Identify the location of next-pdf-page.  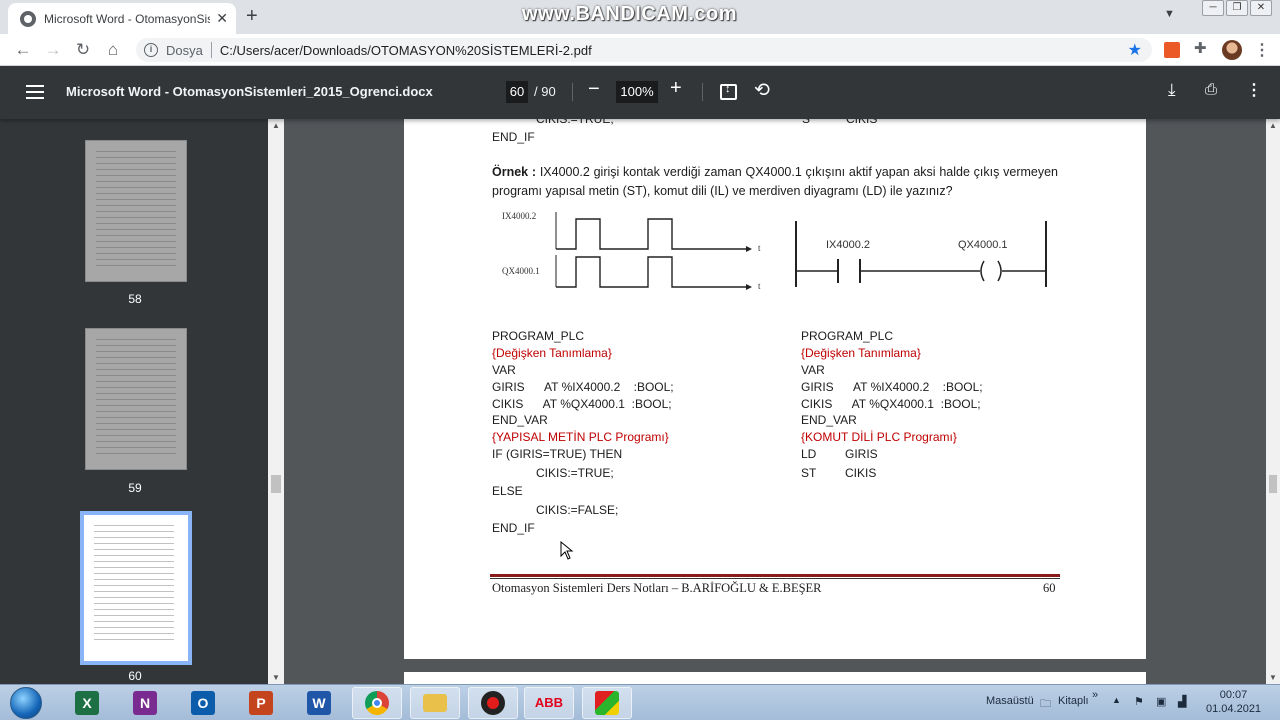
(775, 678).